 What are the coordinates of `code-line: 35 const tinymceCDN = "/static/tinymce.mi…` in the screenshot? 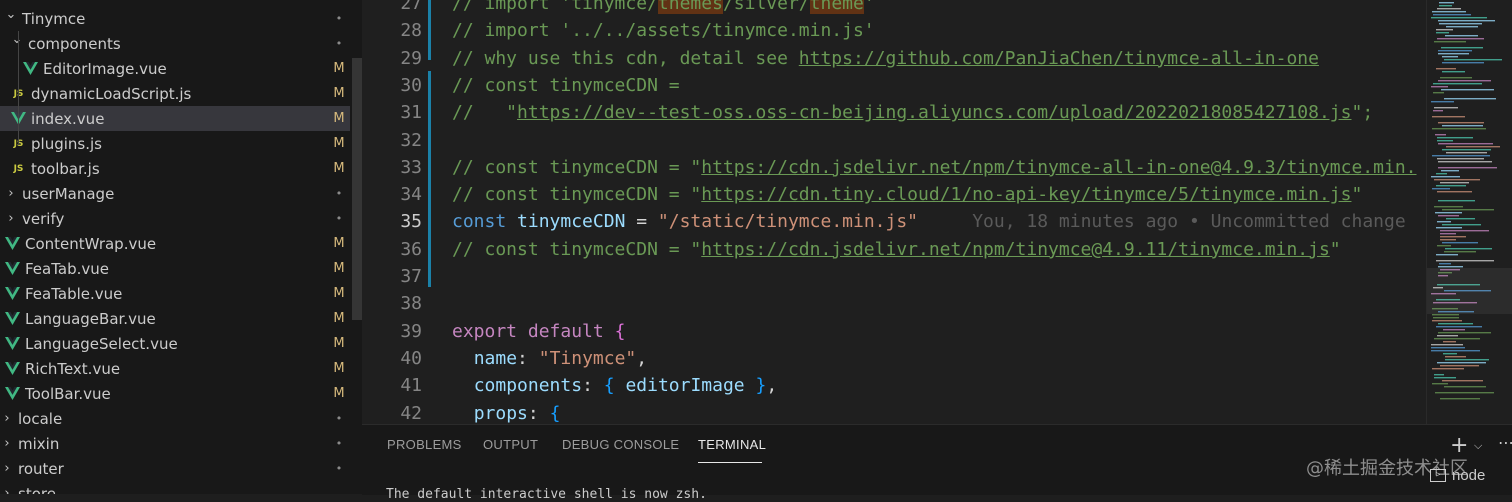 It's located at (894, 221).